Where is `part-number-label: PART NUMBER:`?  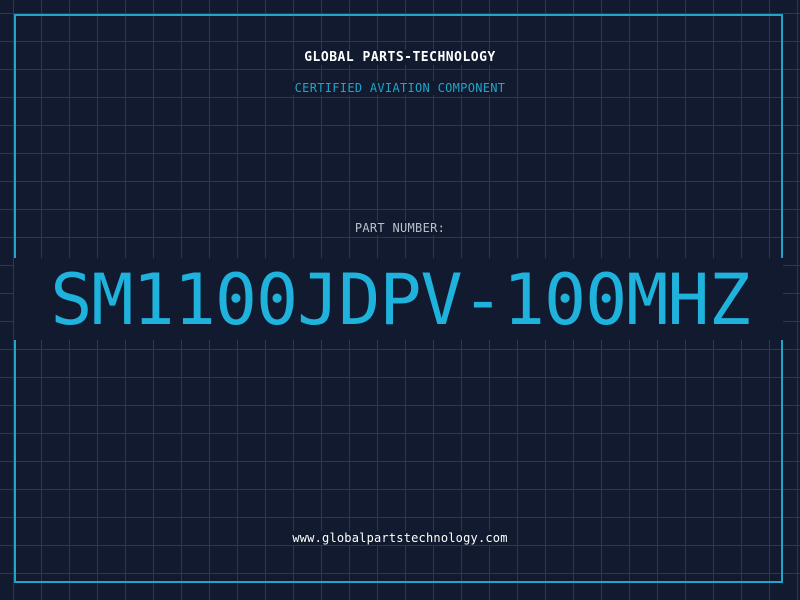 part-number-label: PART NUMBER: is located at coordinates (400, 228).